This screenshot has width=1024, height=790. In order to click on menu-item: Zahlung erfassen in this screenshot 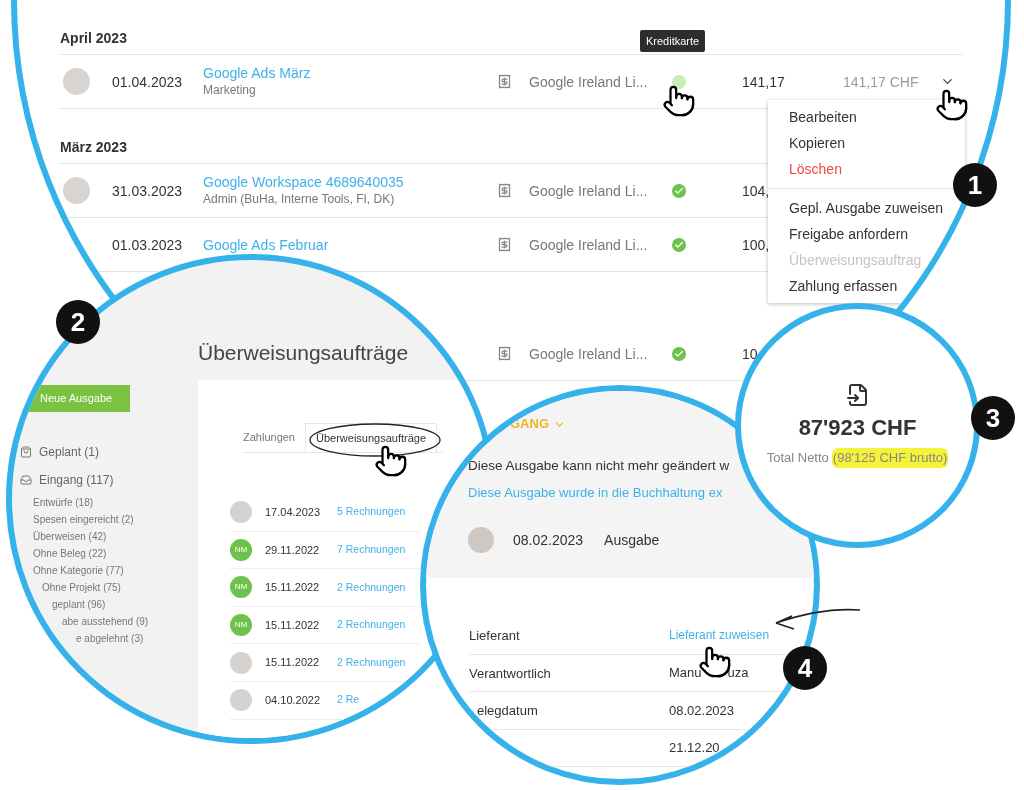, I will do `click(843, 286)`.